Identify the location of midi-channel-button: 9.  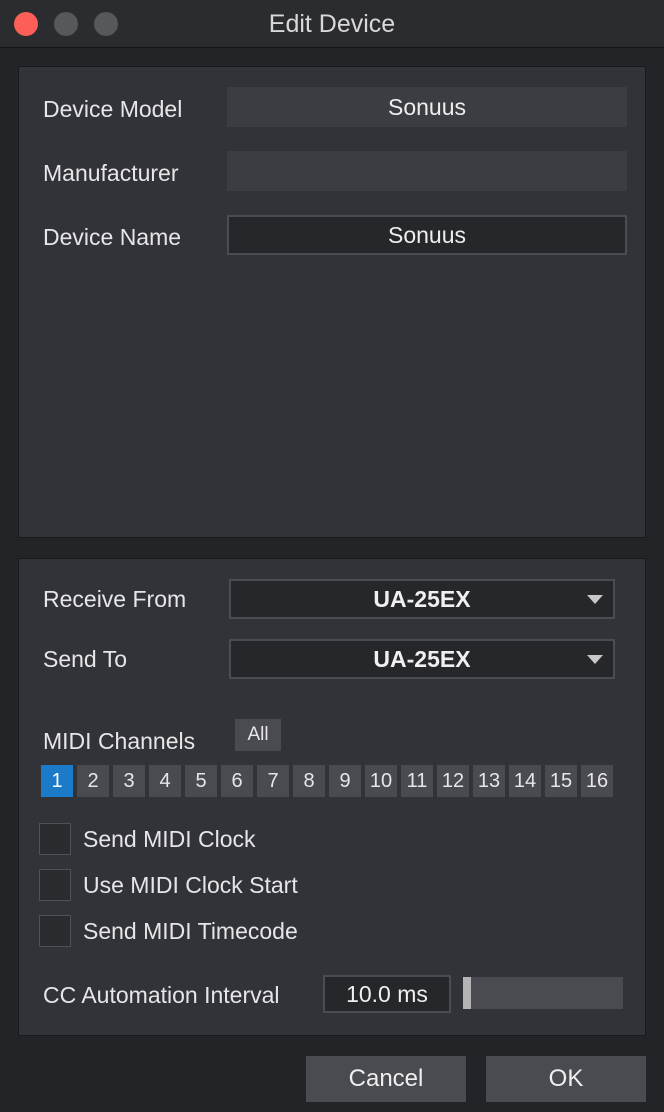
(345, 781).